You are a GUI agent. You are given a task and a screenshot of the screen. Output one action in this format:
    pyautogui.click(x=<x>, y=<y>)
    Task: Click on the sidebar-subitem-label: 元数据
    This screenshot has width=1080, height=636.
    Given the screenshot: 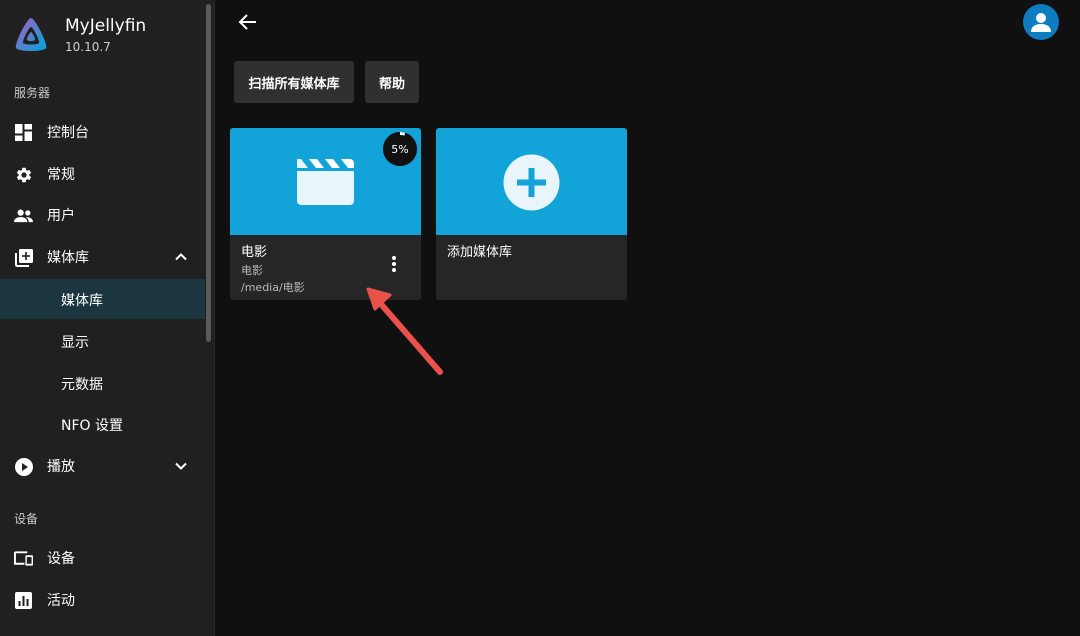 What is the action you would take?
    pyautogui.click(x=82, y=385)
    